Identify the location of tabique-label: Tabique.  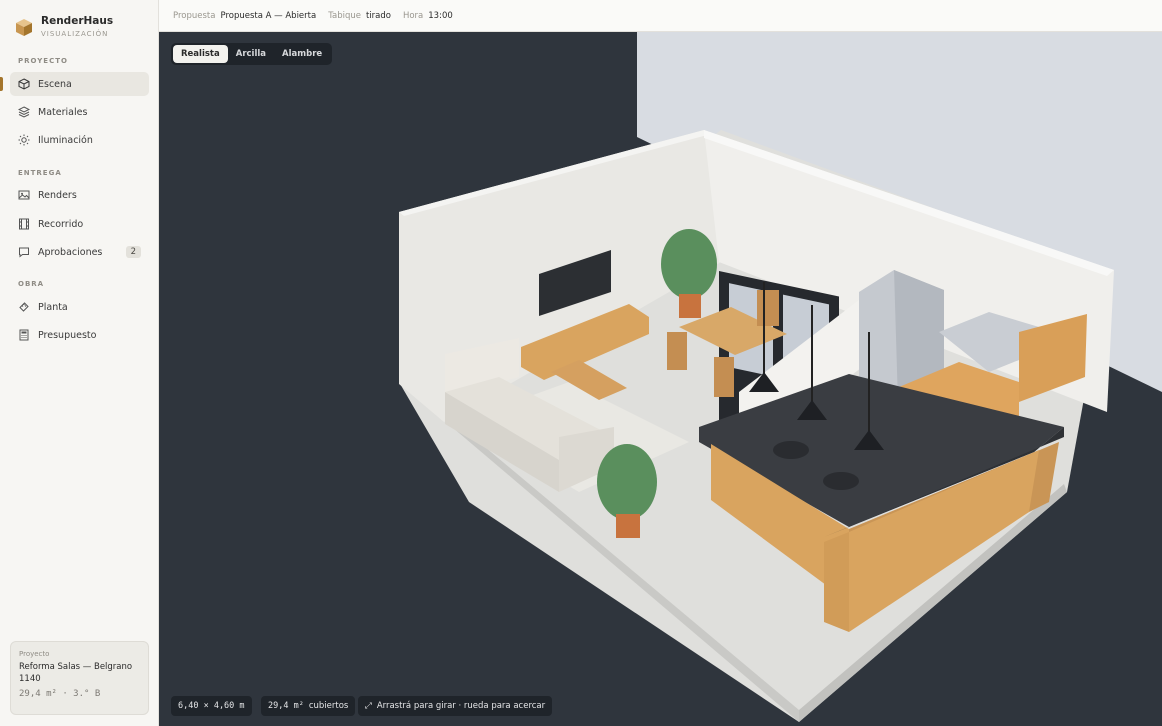
(344, 15).